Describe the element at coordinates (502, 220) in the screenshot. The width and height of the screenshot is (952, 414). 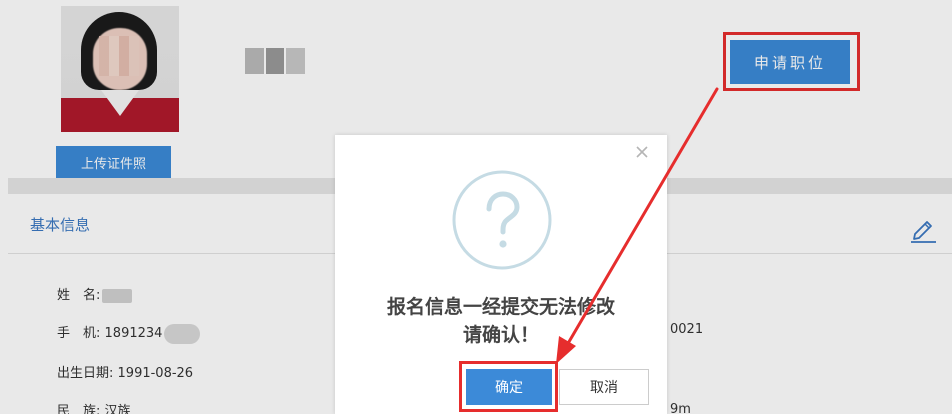
I see `question-circle-icon` at that location.